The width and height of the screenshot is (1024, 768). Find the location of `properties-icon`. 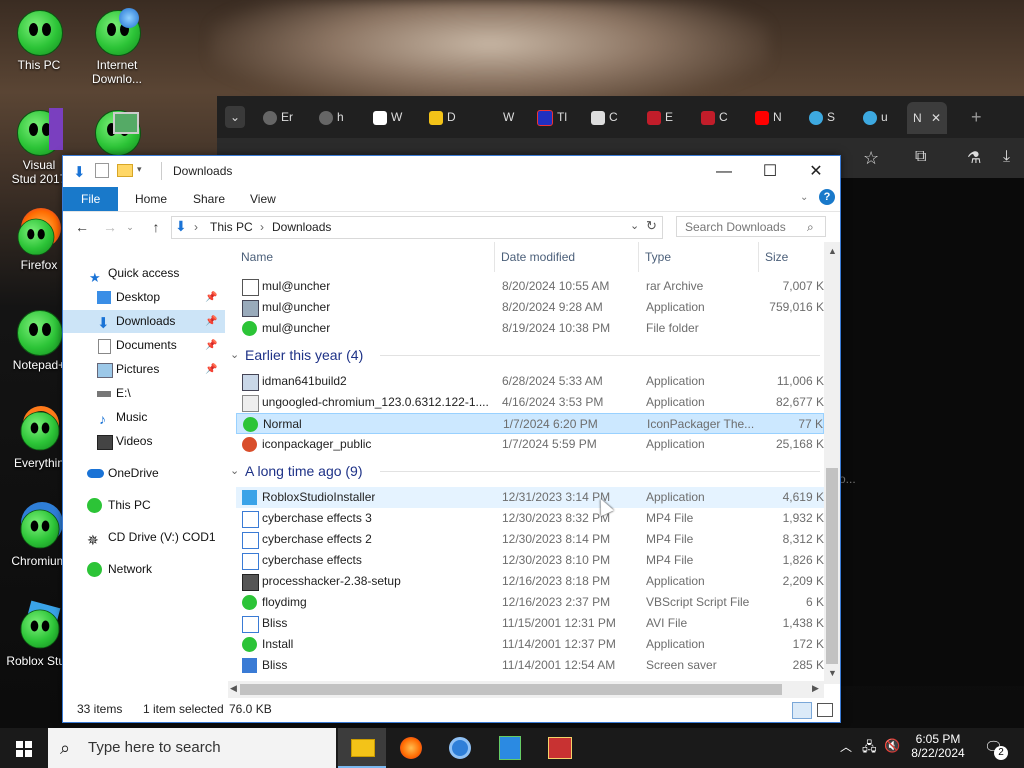

properties-icon is located at coordinates (102, 170).